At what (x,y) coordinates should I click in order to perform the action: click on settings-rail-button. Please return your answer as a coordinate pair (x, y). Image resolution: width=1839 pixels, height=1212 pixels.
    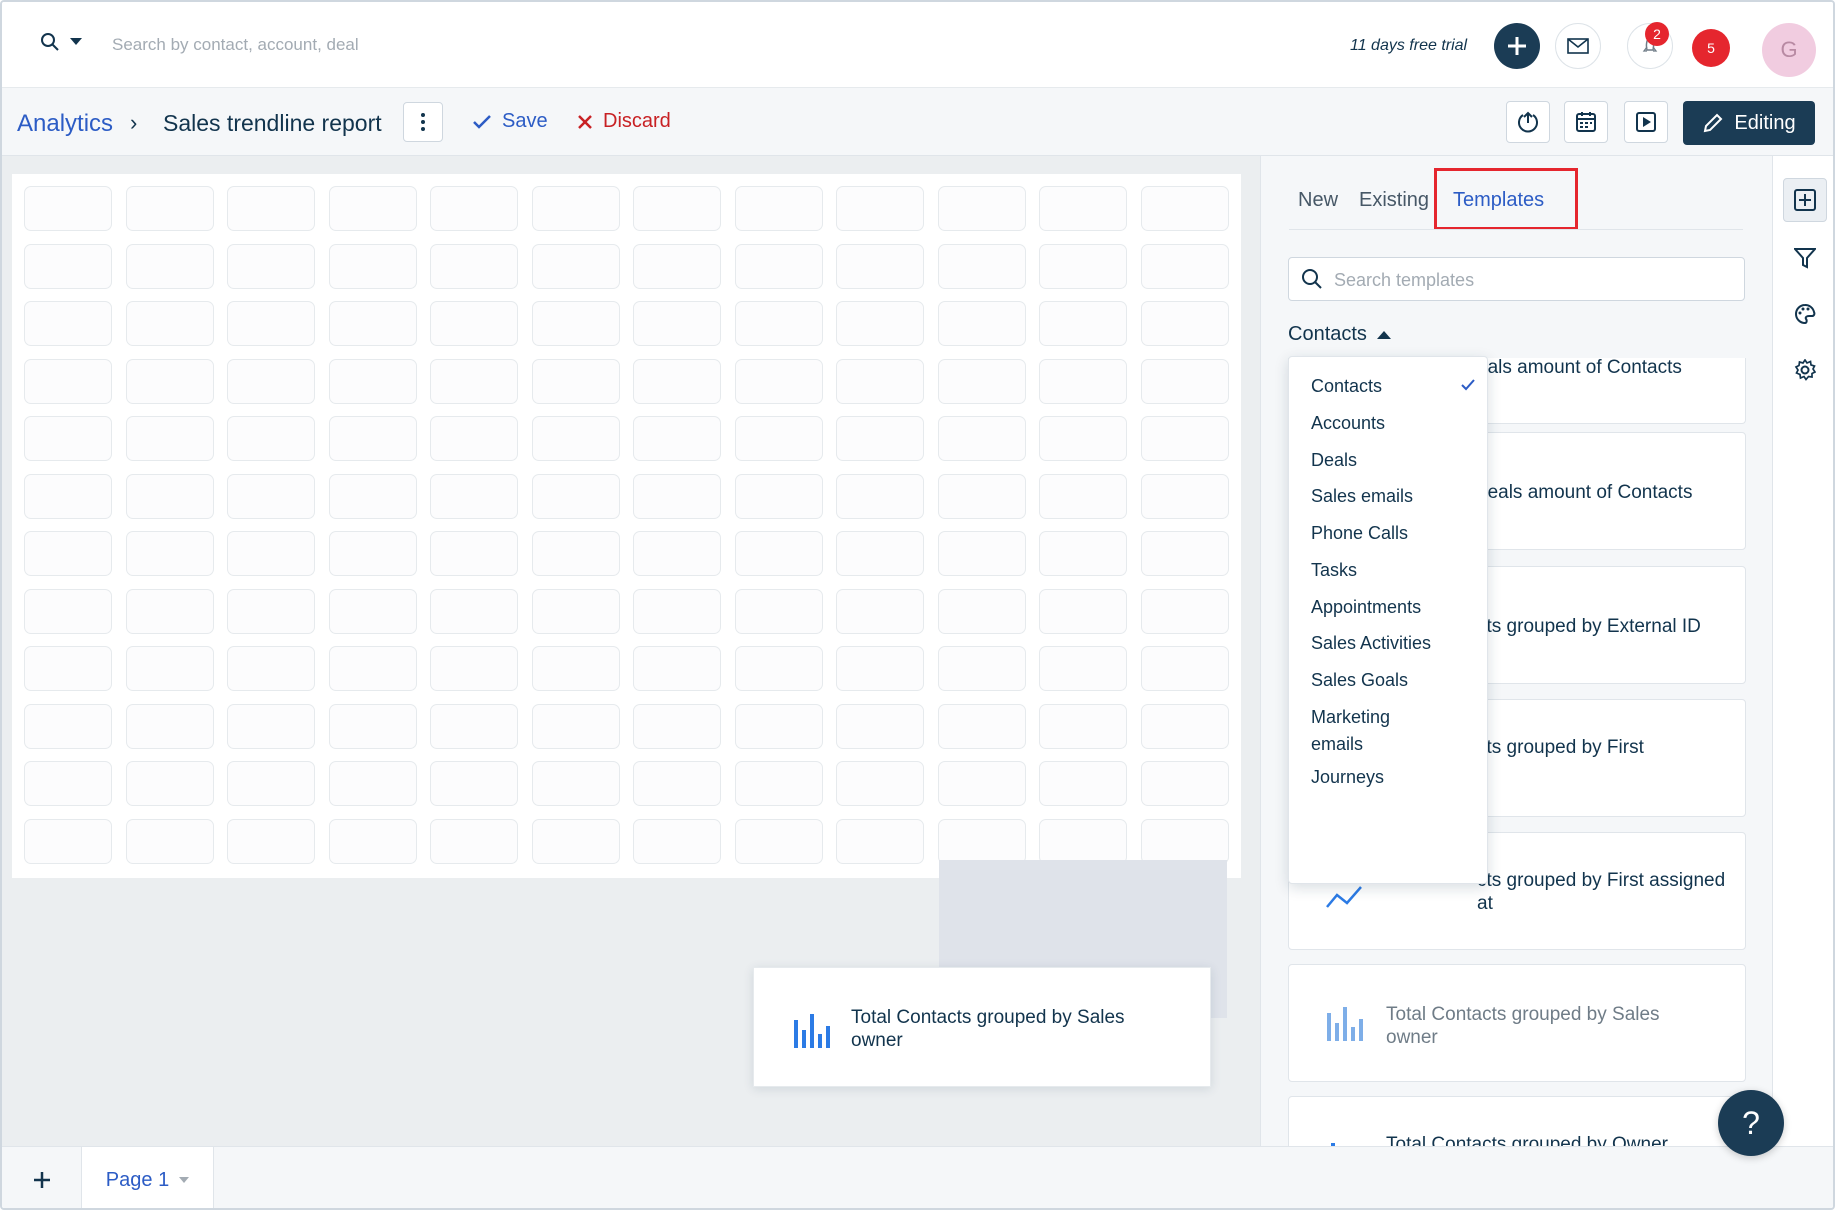
    Looking at the image, I should click on (1805, 370).